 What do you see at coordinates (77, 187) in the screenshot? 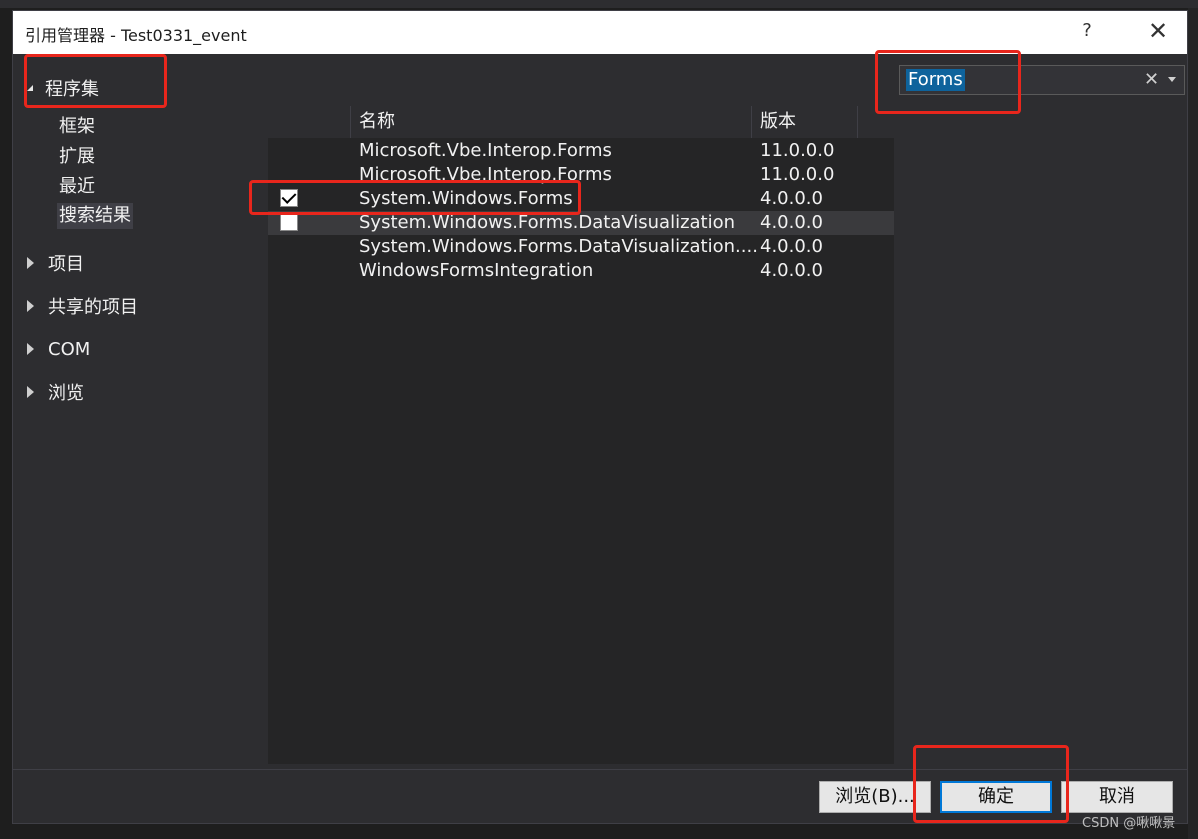
I see `nav-item-recent: 最近` at bounding box center [77, 187].